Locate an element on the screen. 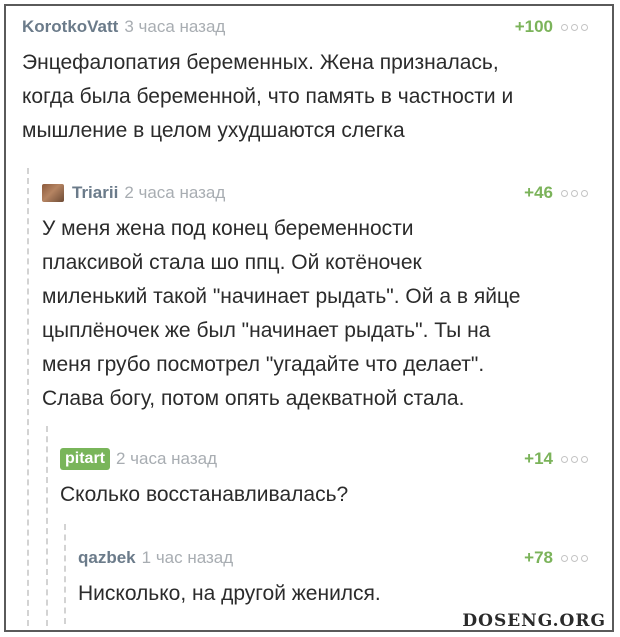 The height and width of the screenshot is (637, 620). watermark: DOSENG.ORG is located at coordinates (534, 621).